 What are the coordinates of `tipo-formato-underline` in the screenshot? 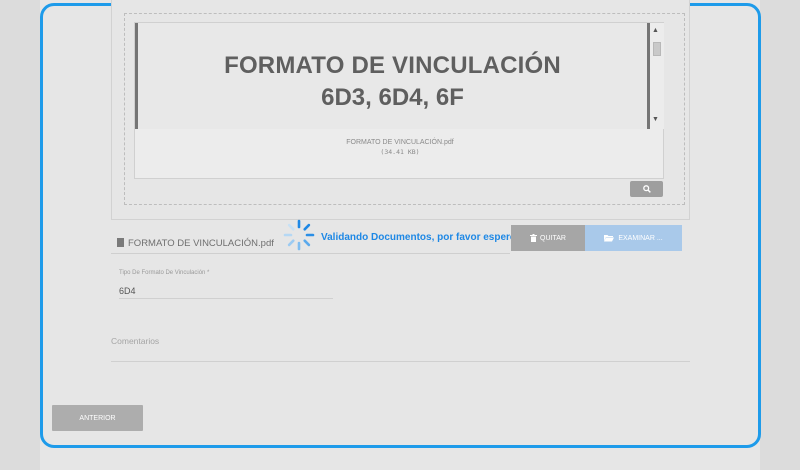 It's located at (226, 298).